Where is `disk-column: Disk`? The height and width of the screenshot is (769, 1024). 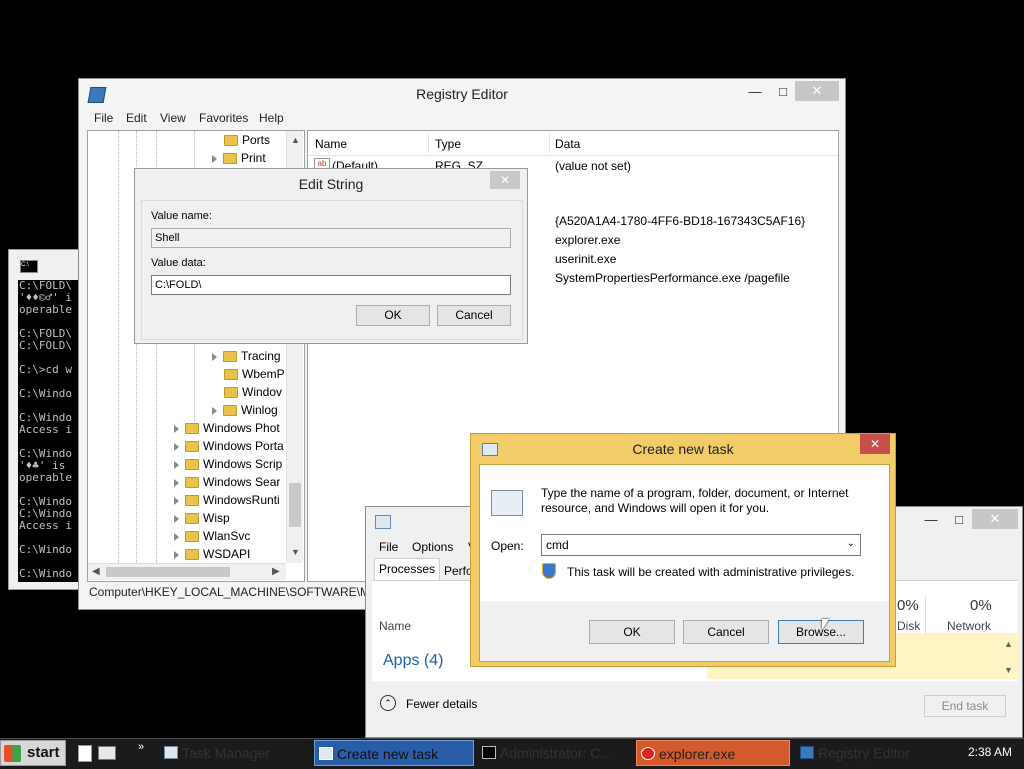
disk-column: Disk is located at coordinates (908, 626).